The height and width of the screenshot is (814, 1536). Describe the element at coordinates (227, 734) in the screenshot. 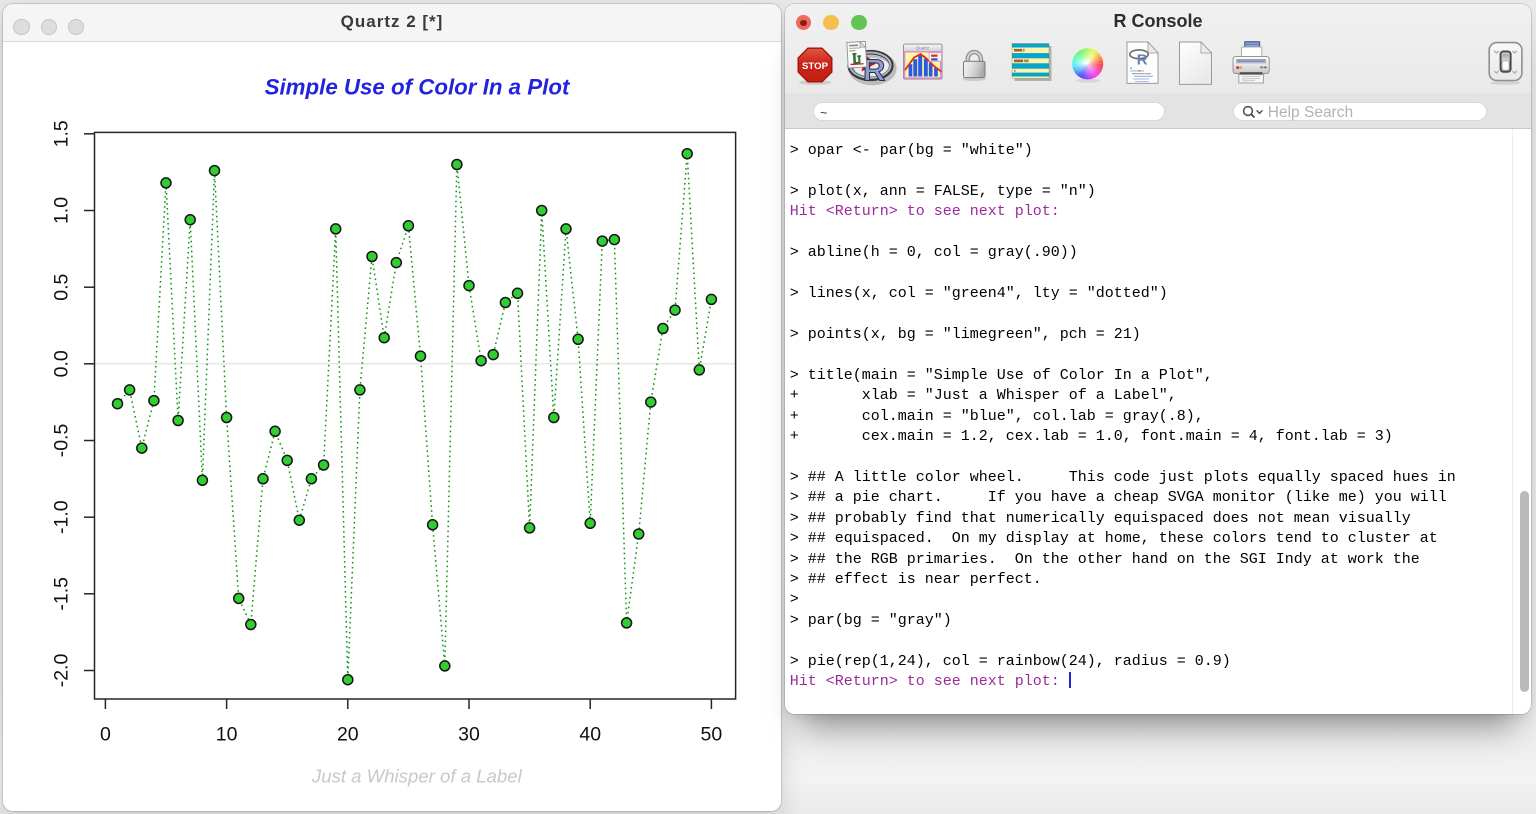

I see `svg-text: 10` at that location.